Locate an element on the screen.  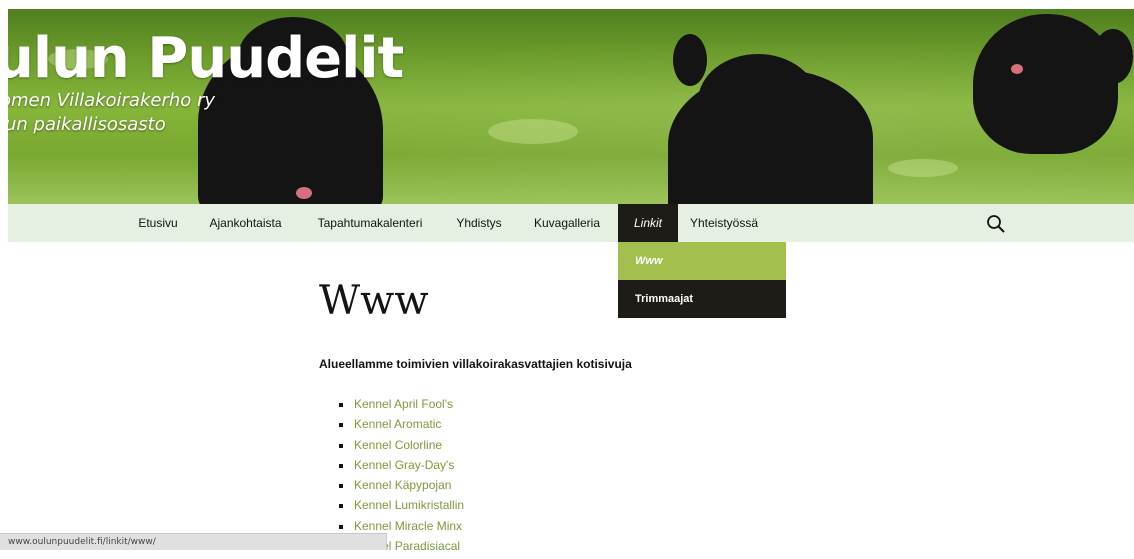
linkit-submenu: Www Trimmaajat is located at coordinates (702, 280).